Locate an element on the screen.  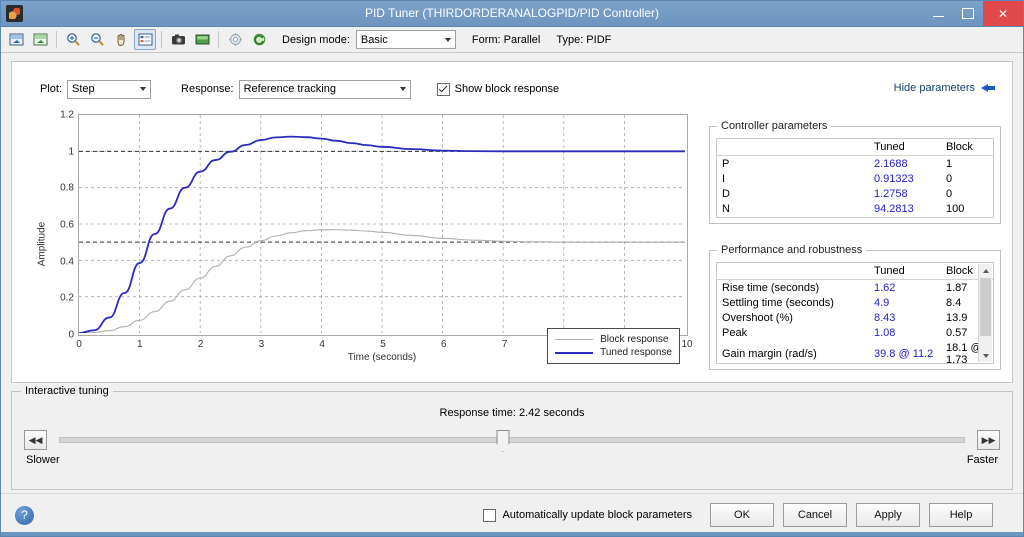
table-row: N 94.2813 100 is located at coordinates (855, 208).